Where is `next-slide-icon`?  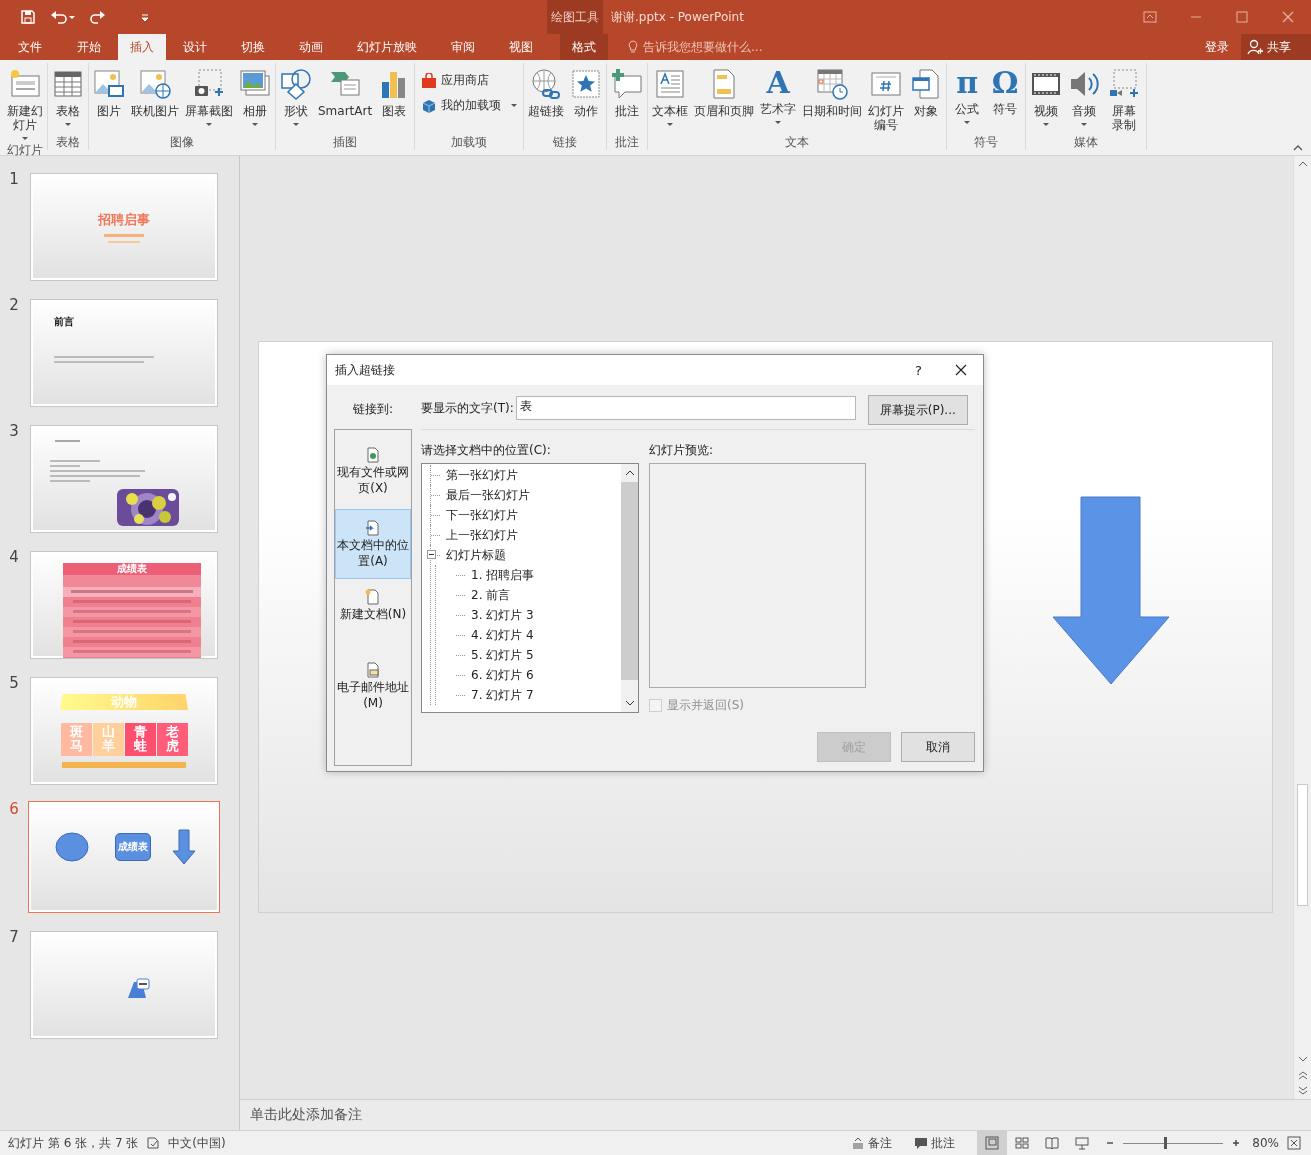 next-slide-icon is located at coordinates (1302, 1091).